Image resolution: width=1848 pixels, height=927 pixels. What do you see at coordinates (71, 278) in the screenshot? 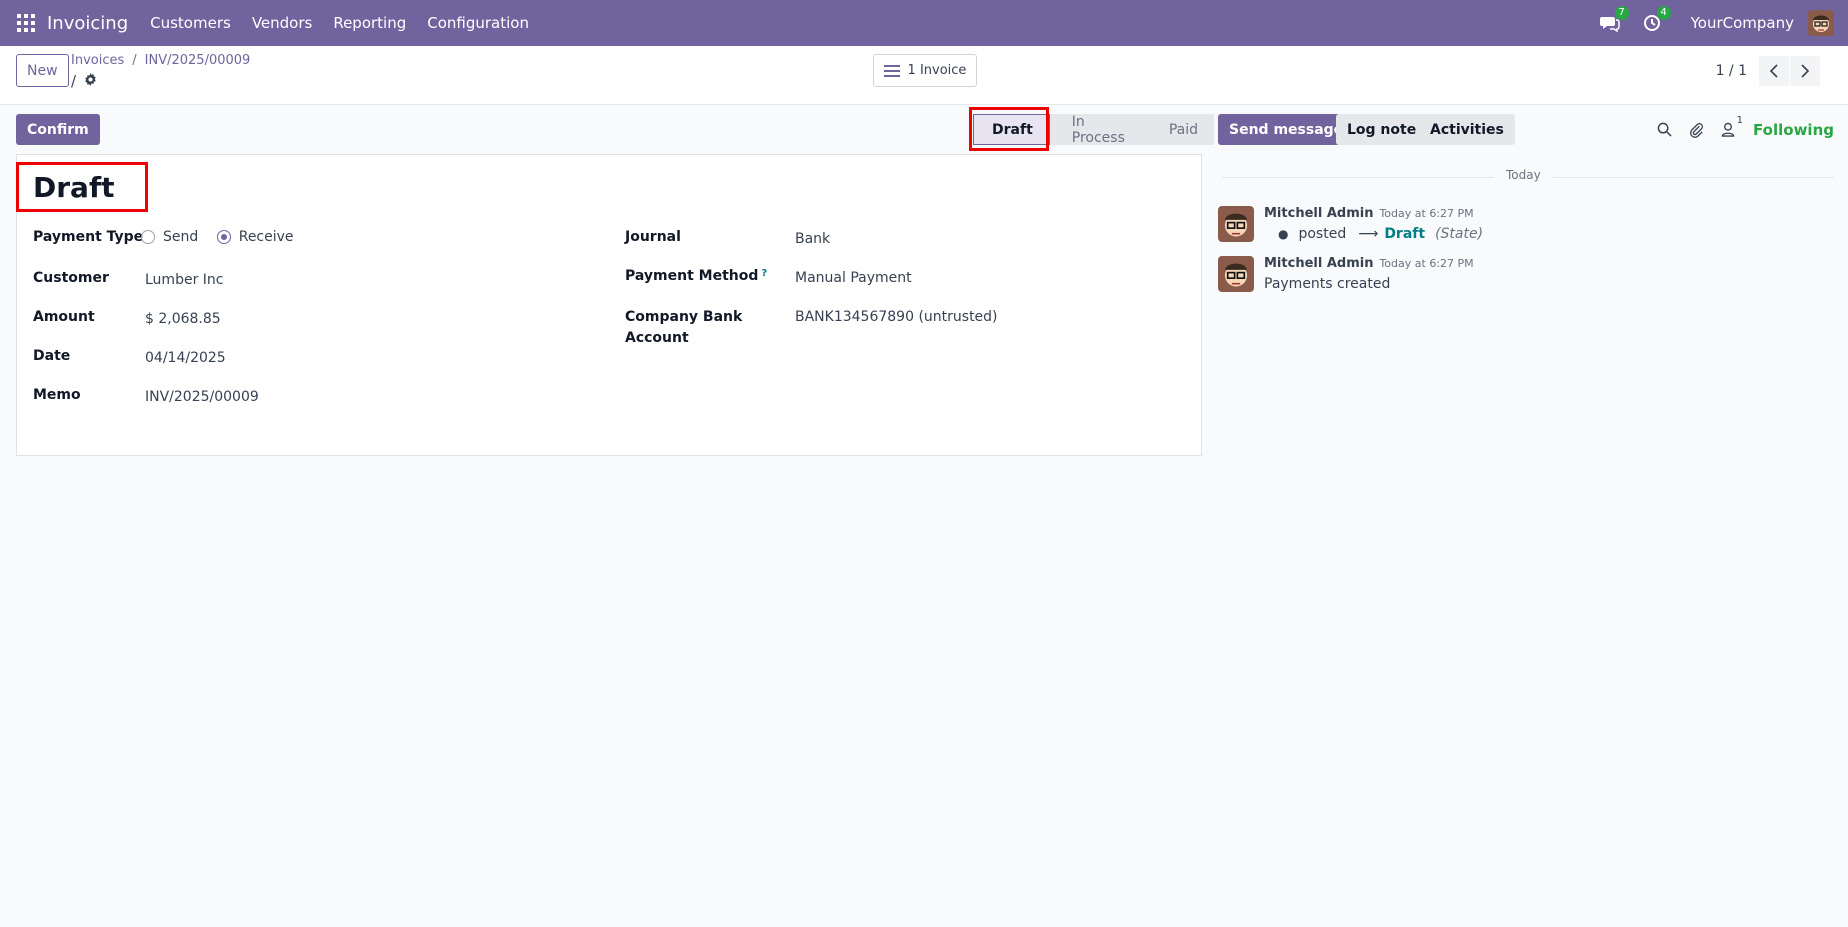
I see `customer-label: Customer` at bounding box center [71, 278].